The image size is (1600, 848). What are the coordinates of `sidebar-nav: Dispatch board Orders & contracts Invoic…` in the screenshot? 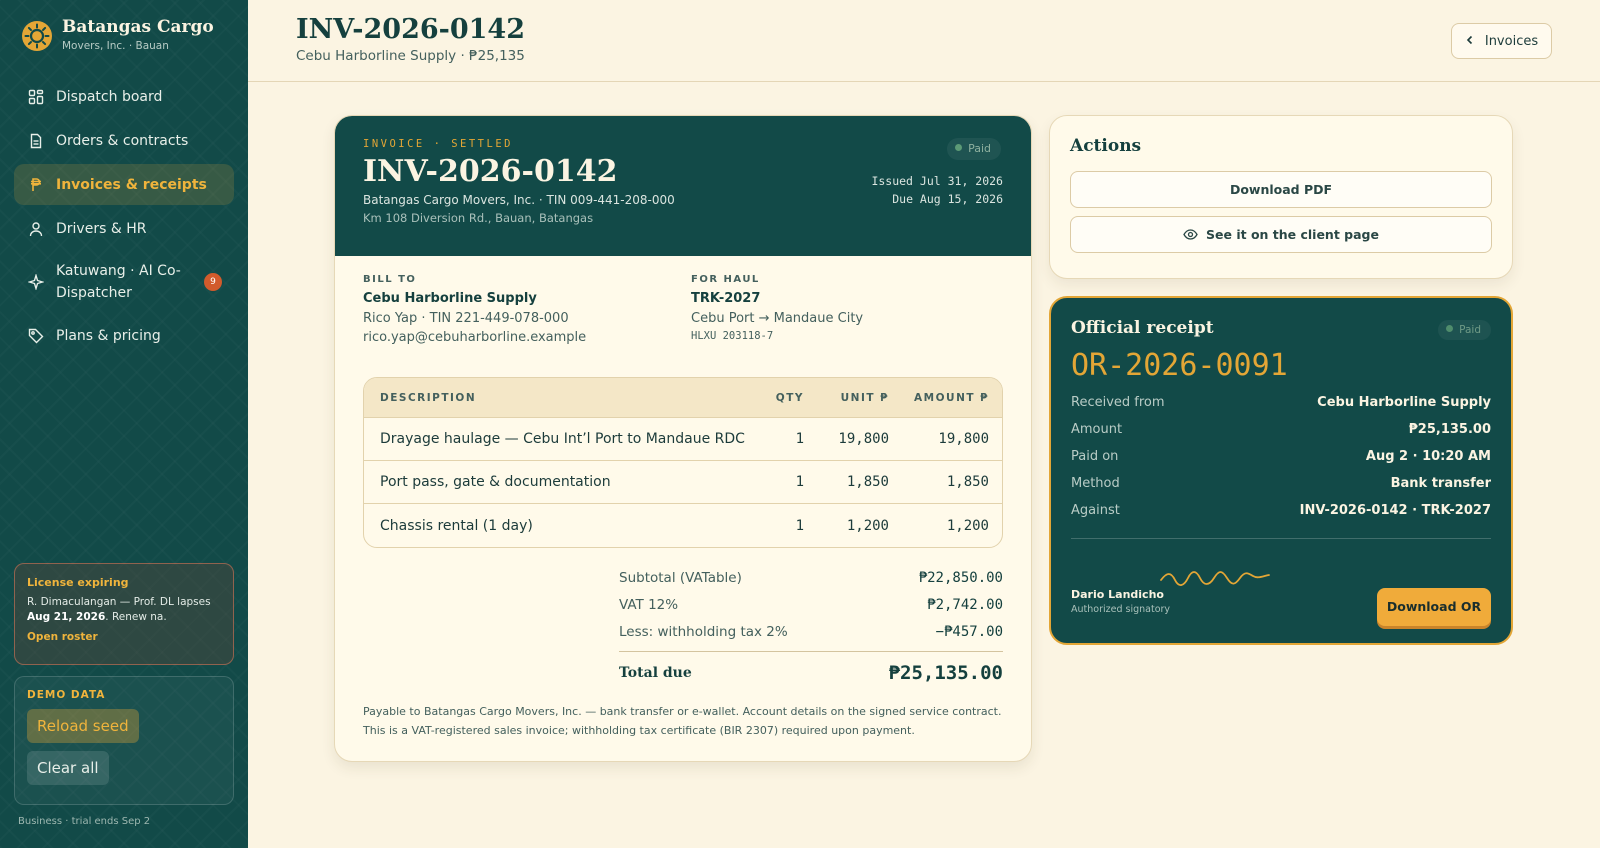 It's located at (124, 217).